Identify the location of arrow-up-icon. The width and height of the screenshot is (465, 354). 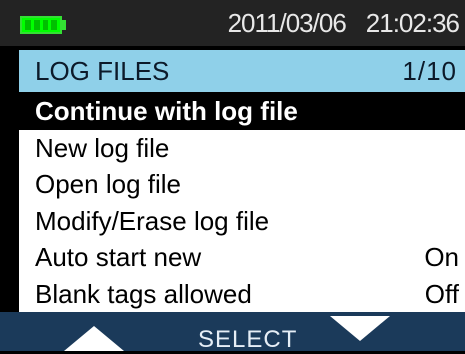
(94, 338).